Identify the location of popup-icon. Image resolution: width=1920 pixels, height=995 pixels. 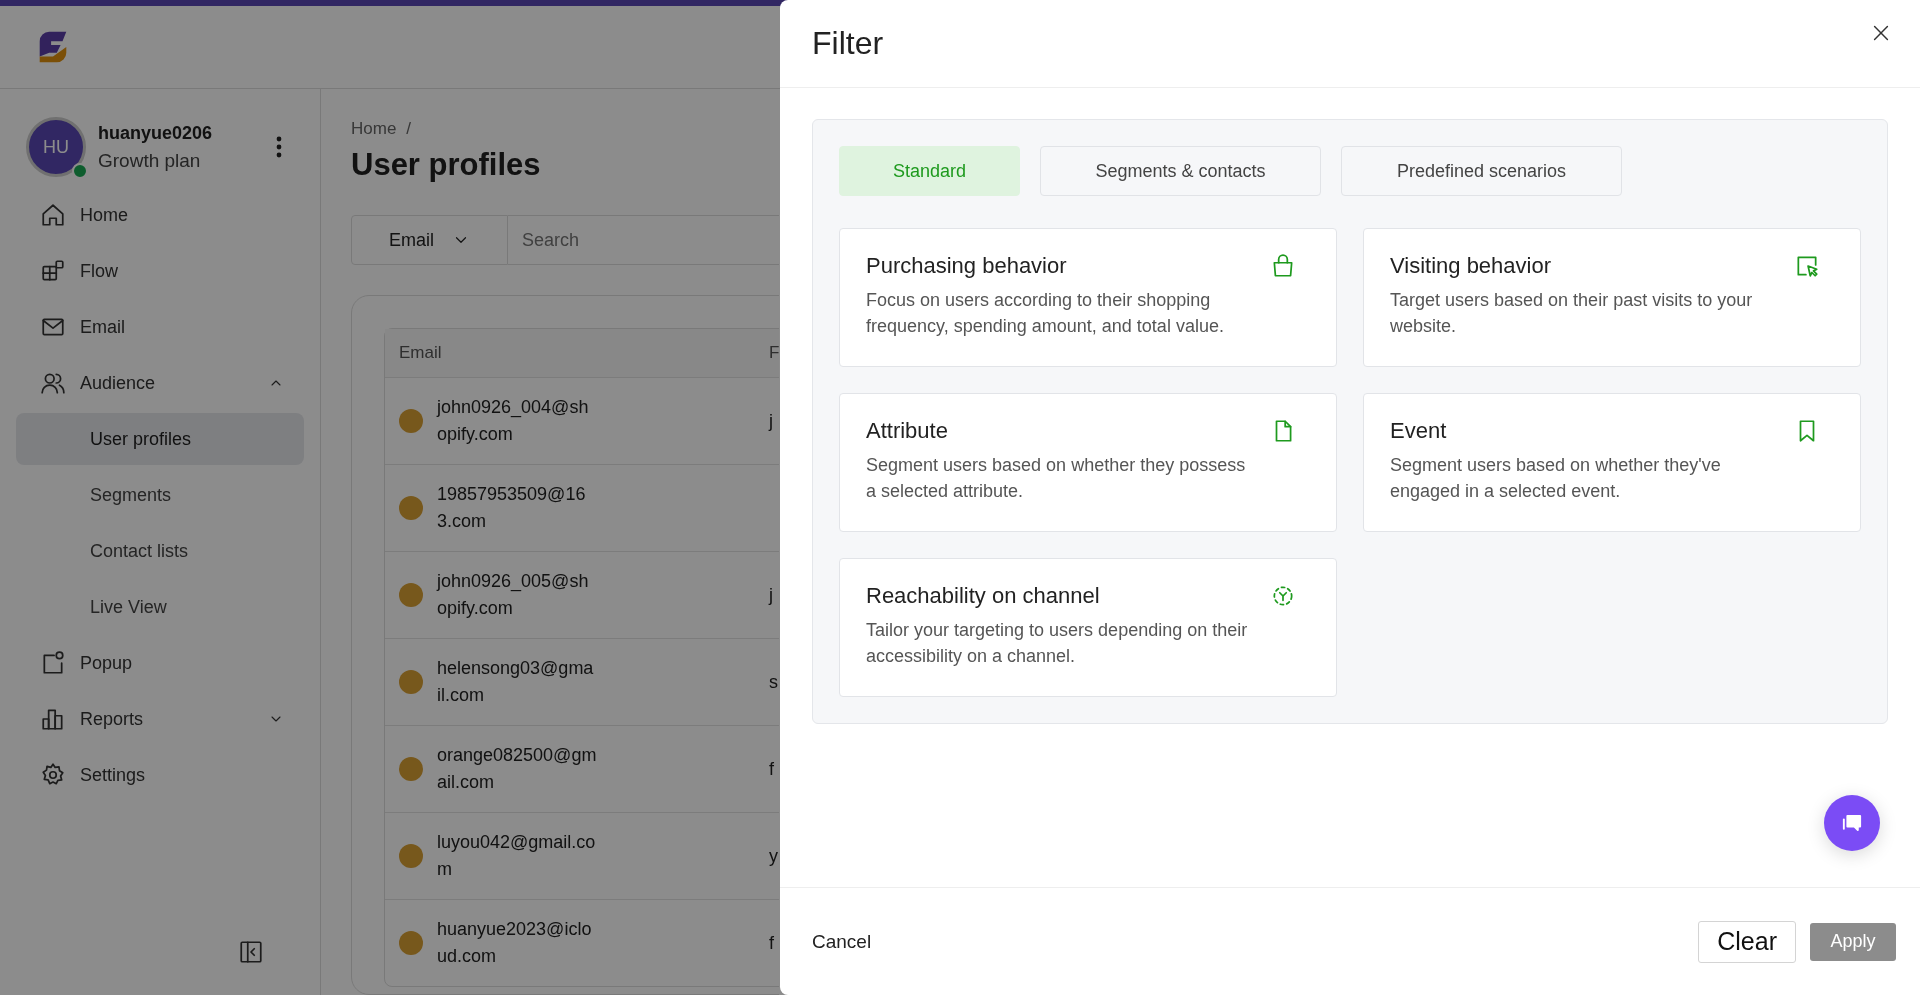
(53, 663).